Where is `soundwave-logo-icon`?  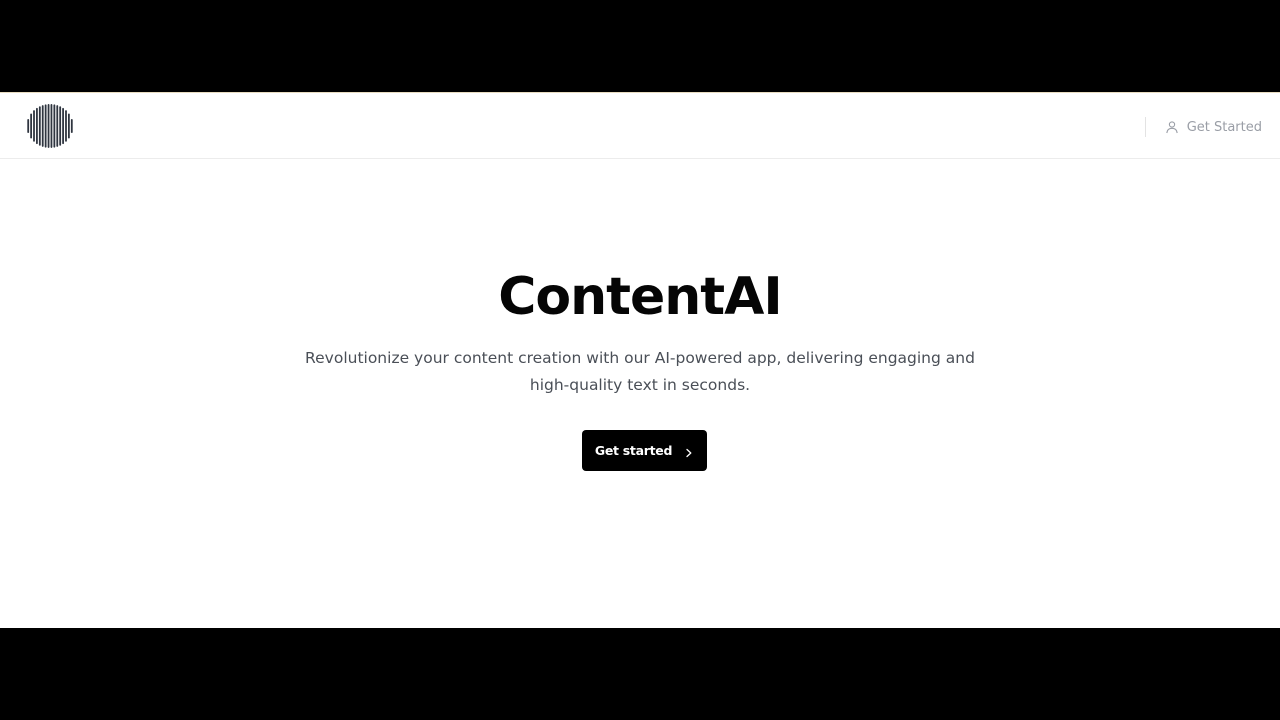
soundwave-logo-icon is located at coordinates (50, 126).